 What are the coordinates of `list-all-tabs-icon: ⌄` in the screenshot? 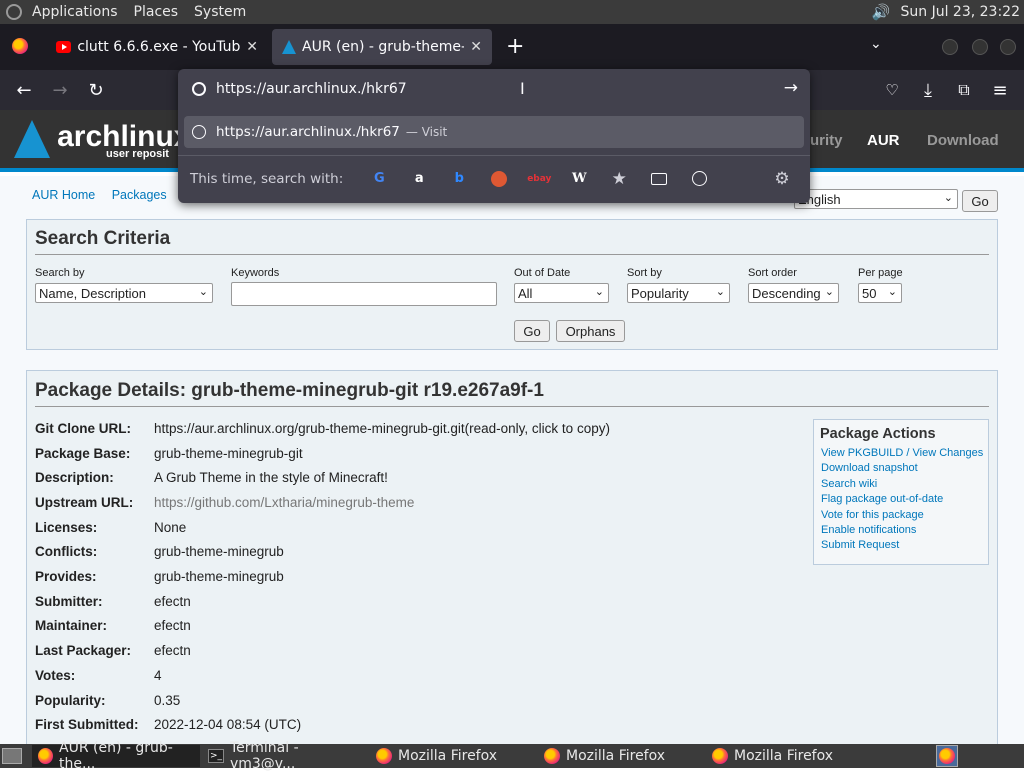 It's located at (876, 44).